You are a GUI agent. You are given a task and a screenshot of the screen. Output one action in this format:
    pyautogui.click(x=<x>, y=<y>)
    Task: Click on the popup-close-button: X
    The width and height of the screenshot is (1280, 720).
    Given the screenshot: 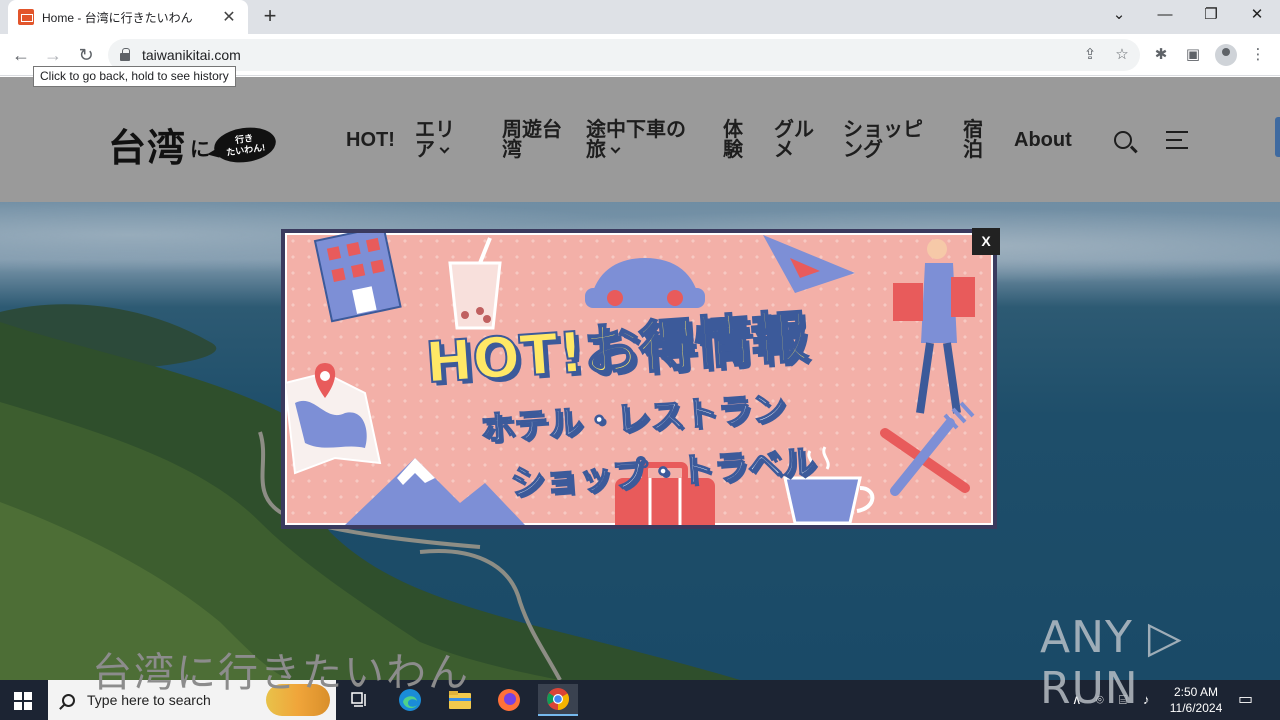 What is the action you would take?
    pyautogui.click(x=986, y=241)
    